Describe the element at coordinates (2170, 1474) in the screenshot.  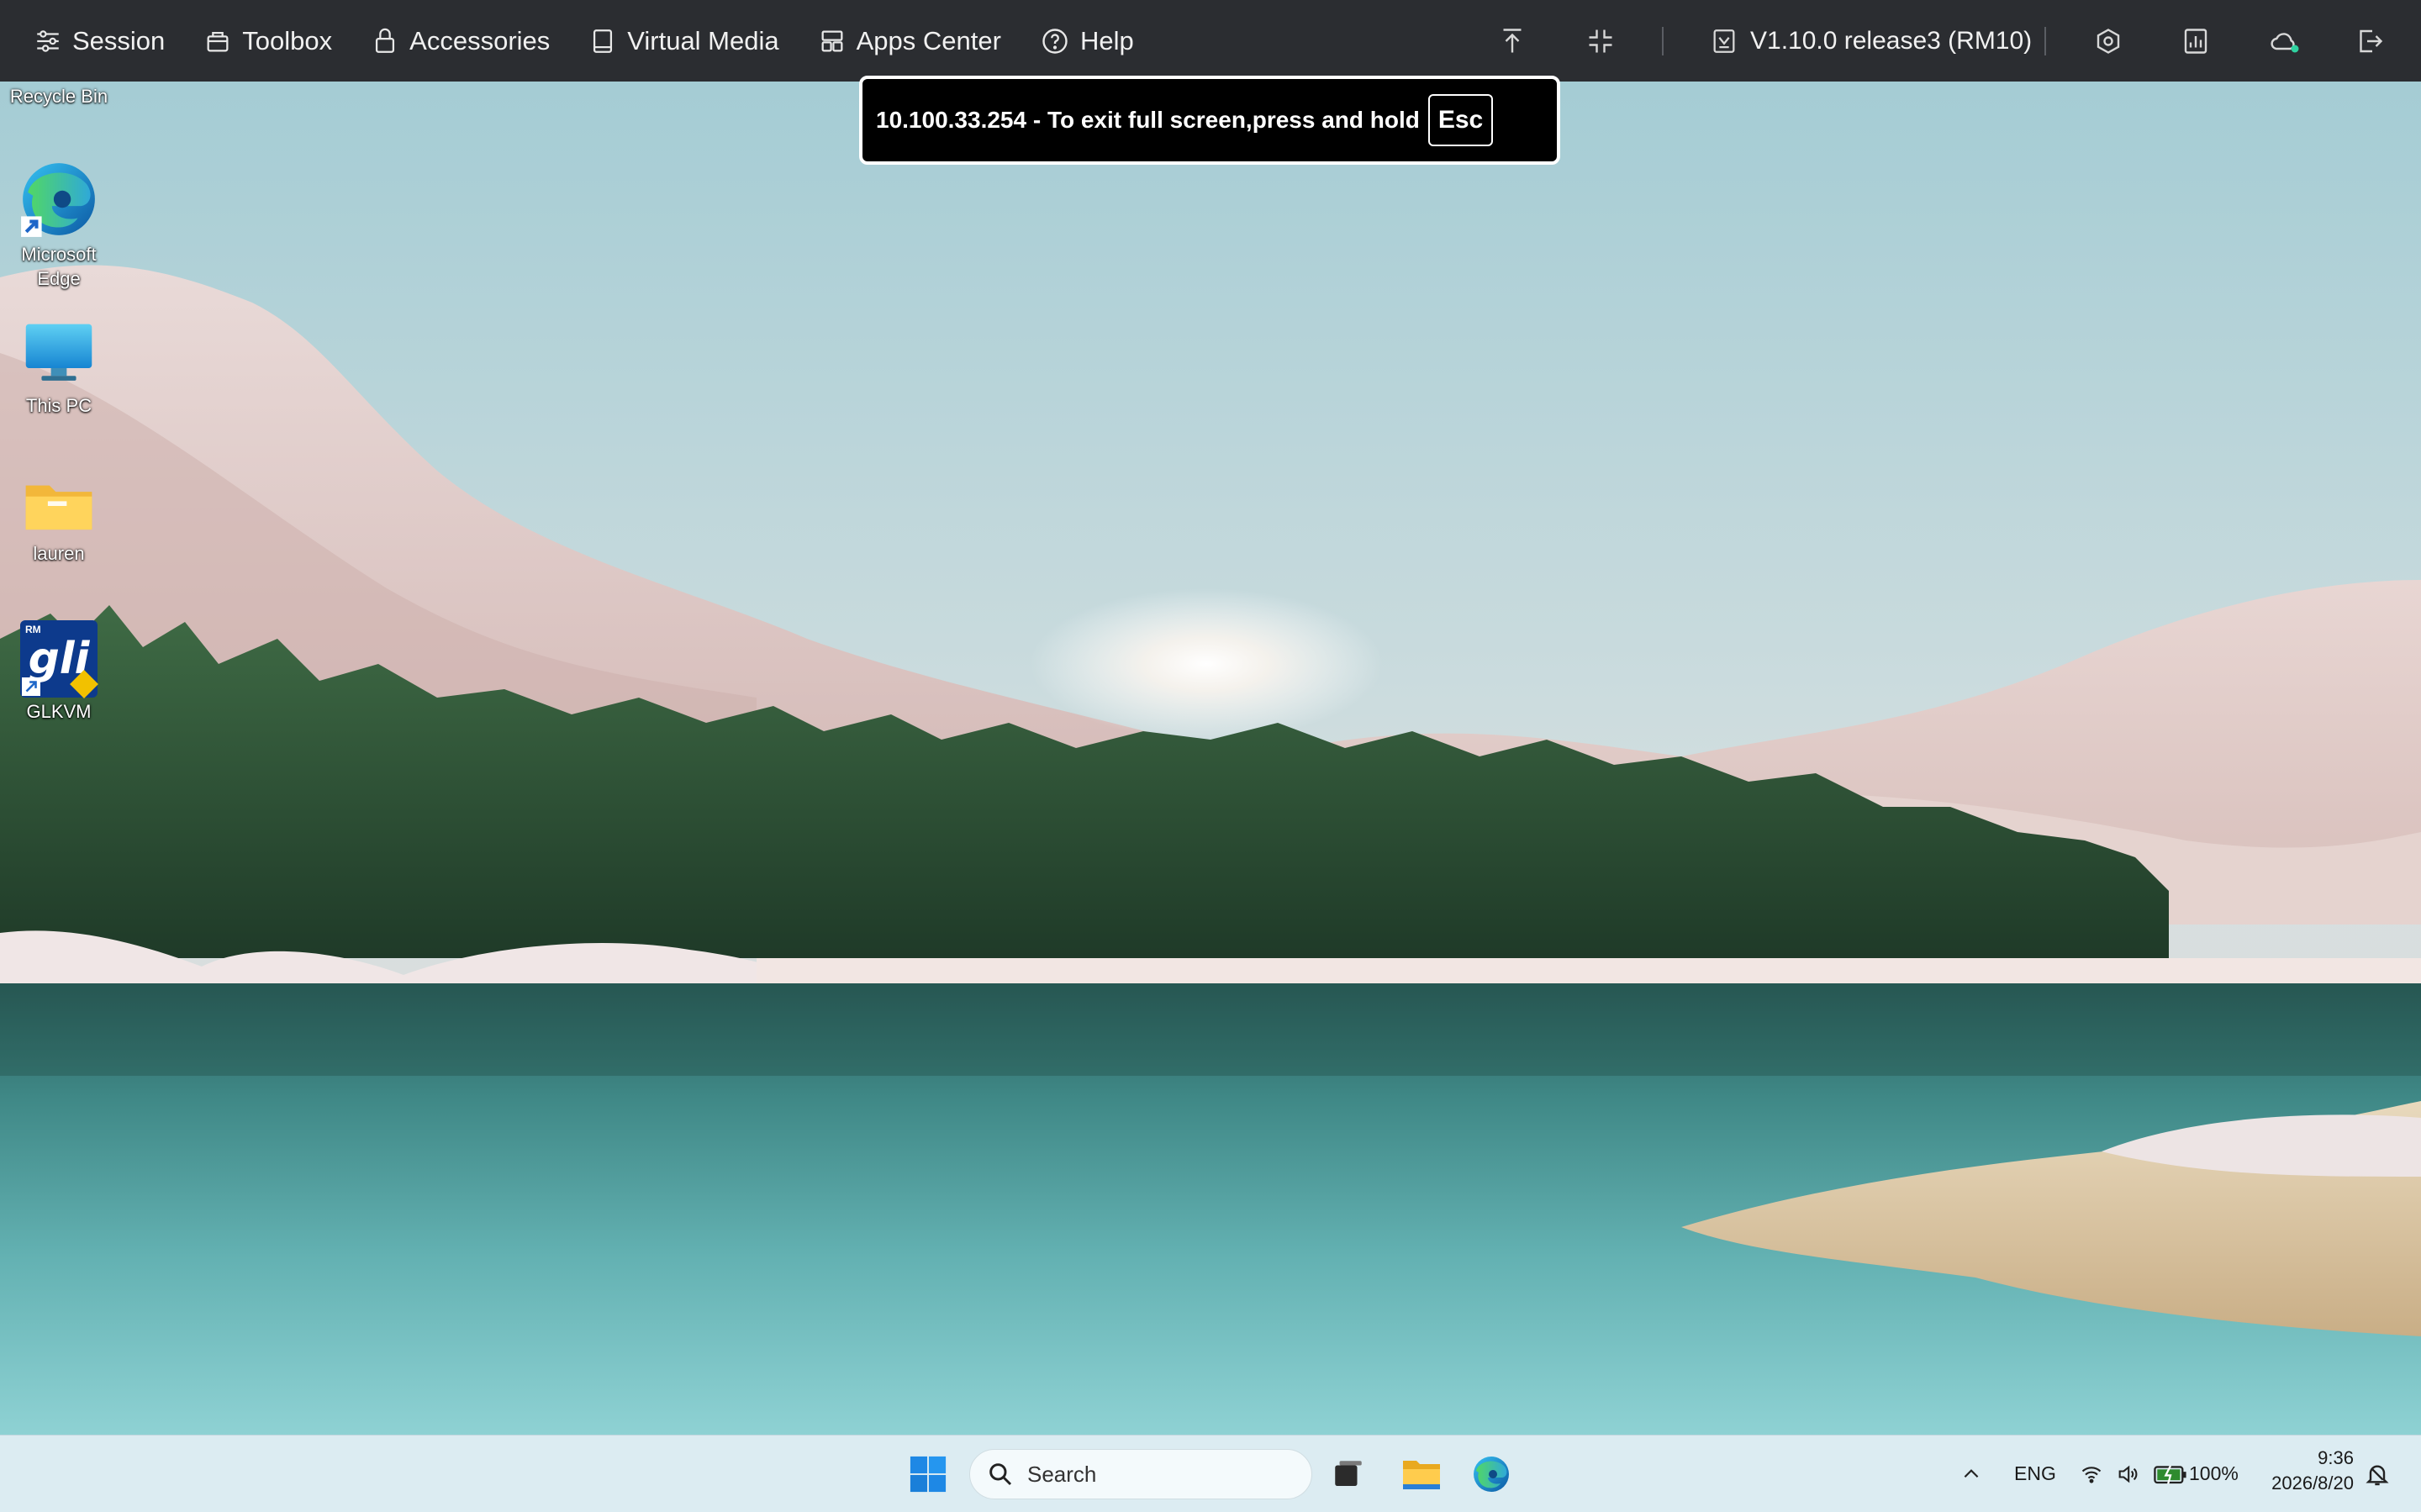
I see `battery-charging-icon` at that location.